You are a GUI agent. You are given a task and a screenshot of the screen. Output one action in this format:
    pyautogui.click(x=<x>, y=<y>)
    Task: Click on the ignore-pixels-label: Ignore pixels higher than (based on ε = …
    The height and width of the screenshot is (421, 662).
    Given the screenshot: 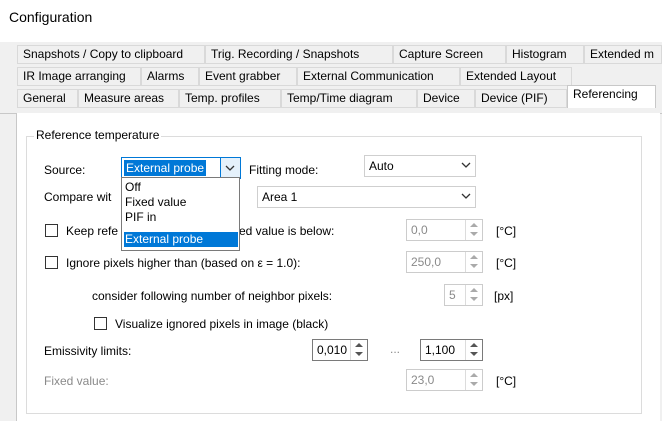 What is the action you would take?
    pyautogui.click(x=183, y=263)
    